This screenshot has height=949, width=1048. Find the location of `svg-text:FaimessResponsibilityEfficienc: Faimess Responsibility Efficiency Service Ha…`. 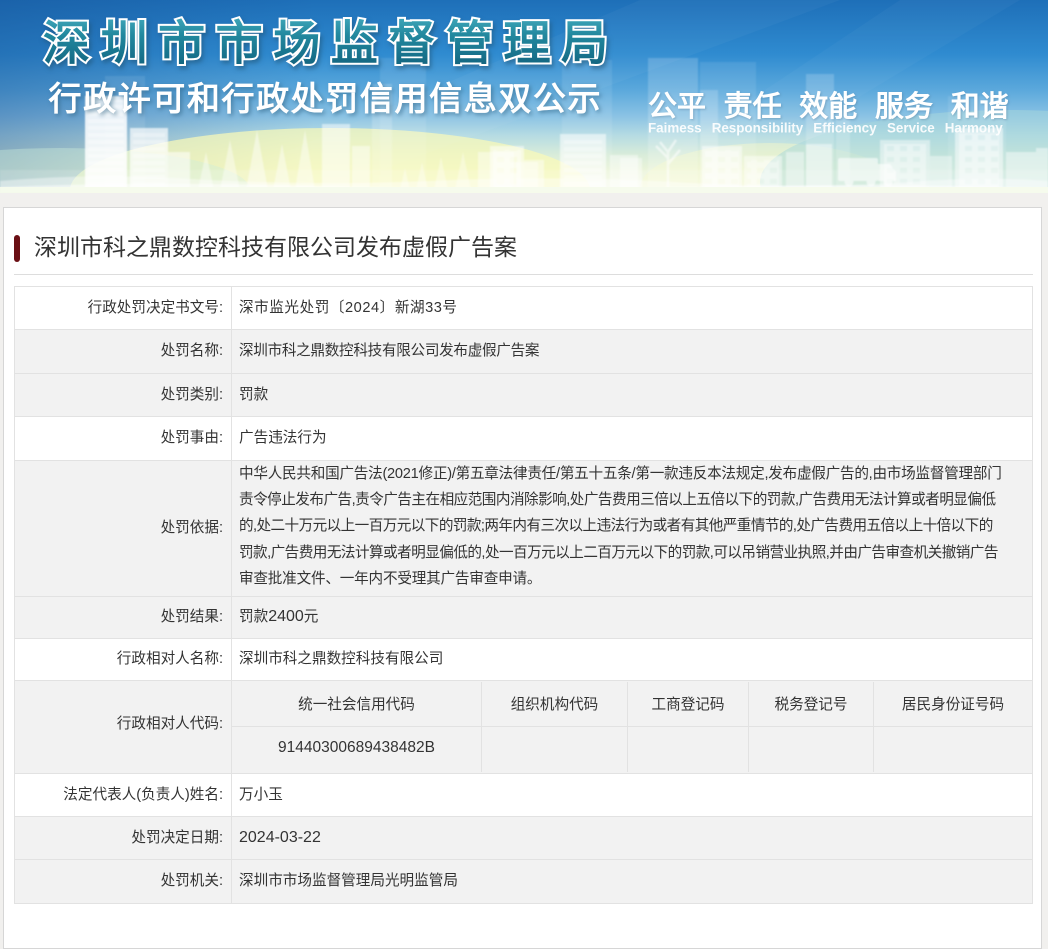

svg-text:FaimessResponsibilityEfficienc: Faimess Responsibility Efficiency Service Ha… is located at coordinates (825, 127).